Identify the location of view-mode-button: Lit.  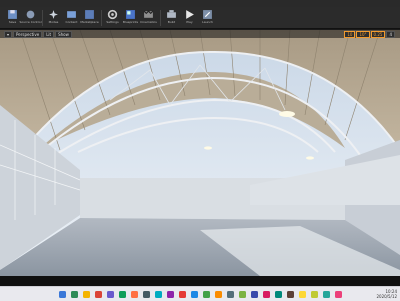
(49, 34).